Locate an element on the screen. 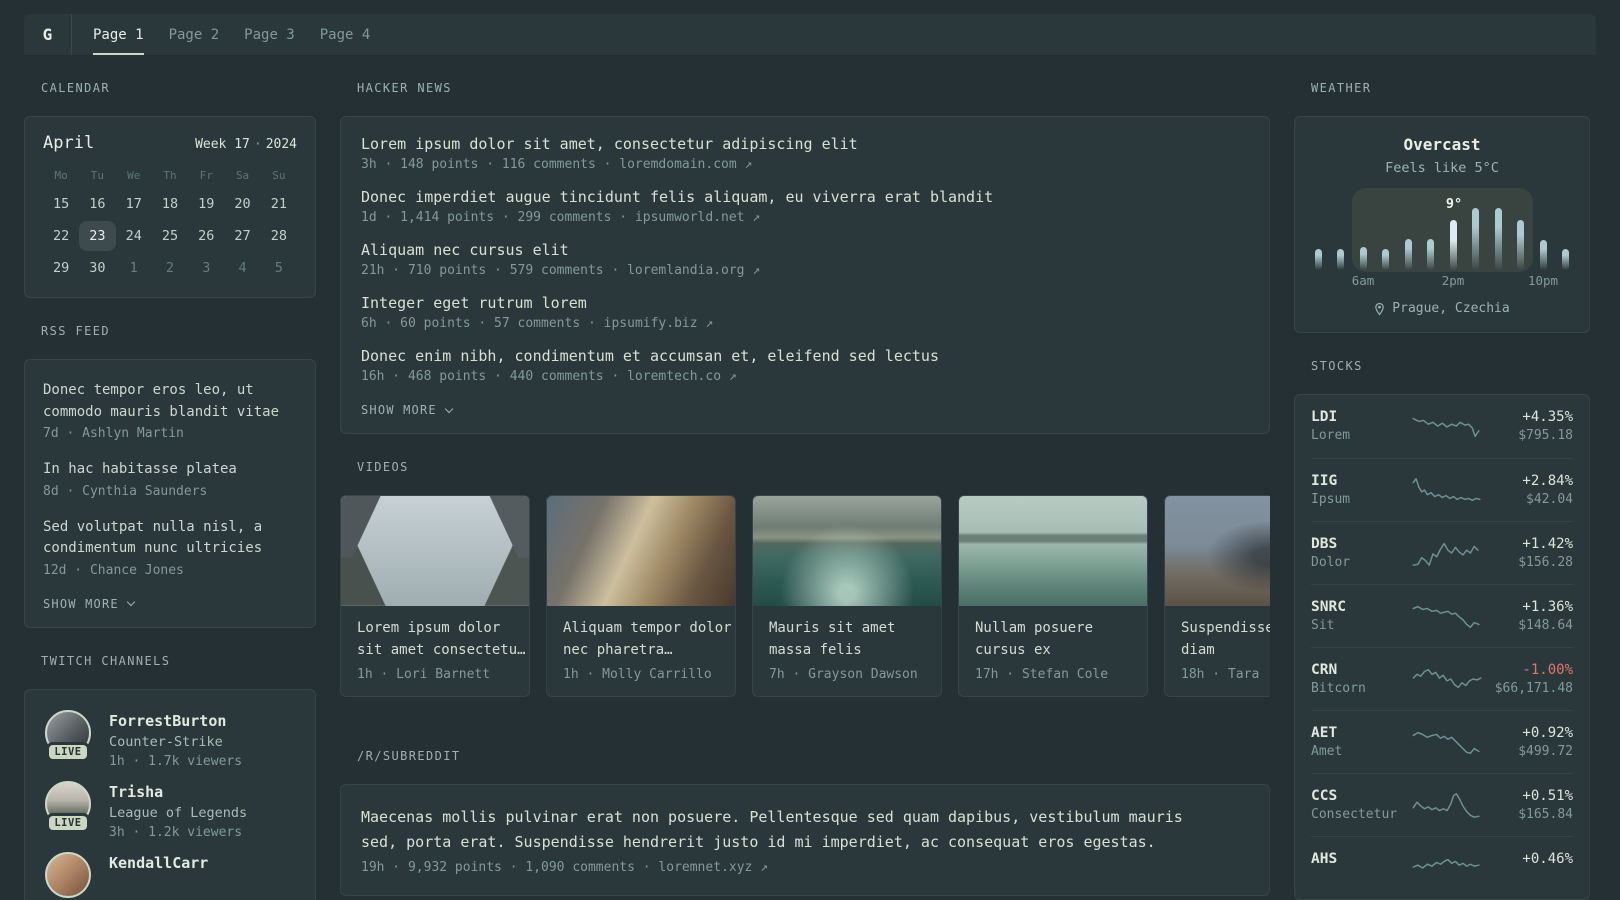 The height and width of the screenshot is (900, 1620). reddit-post-source-link: loremnet.xyz ↗ is located at coordinates (713, 867).